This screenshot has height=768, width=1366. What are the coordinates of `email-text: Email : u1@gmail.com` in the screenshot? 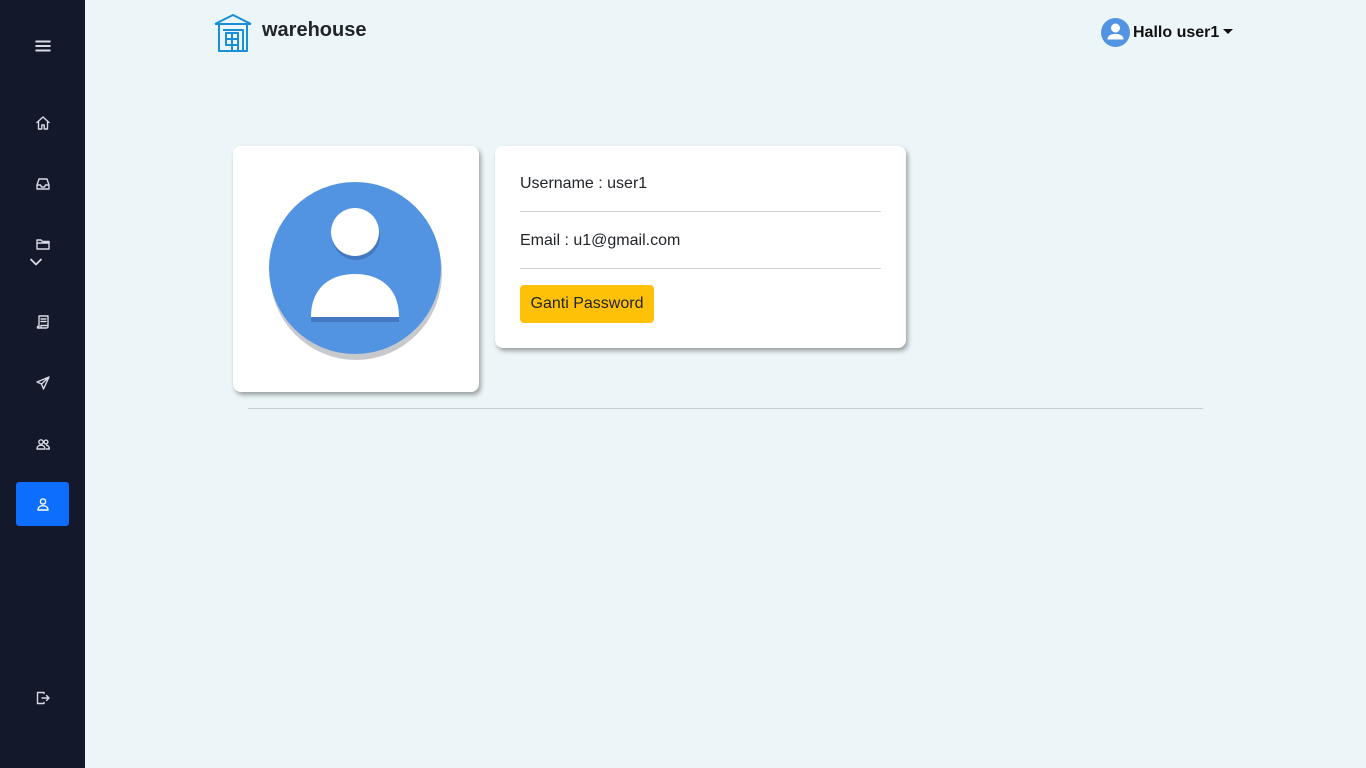 It's located at (600, 240).